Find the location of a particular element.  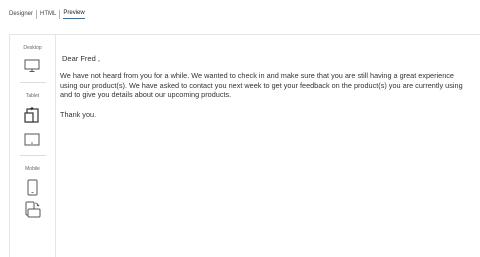

mobile-rotate-icon is located at coordinates (32, 209).